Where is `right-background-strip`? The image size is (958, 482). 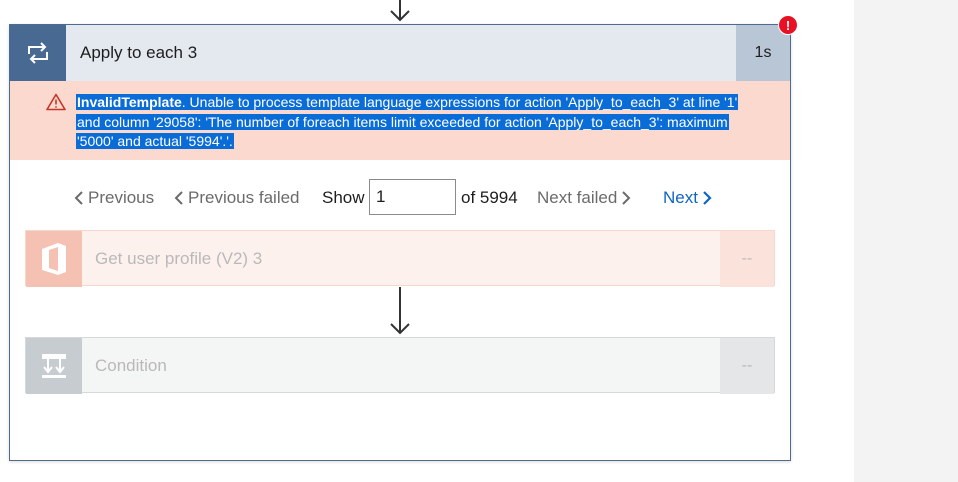
right-background-strip is located at coordinates (906, 241).